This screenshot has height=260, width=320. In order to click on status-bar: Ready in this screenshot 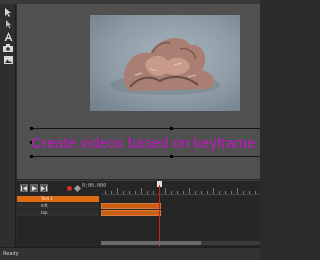, I will do `click(130, 253)`.